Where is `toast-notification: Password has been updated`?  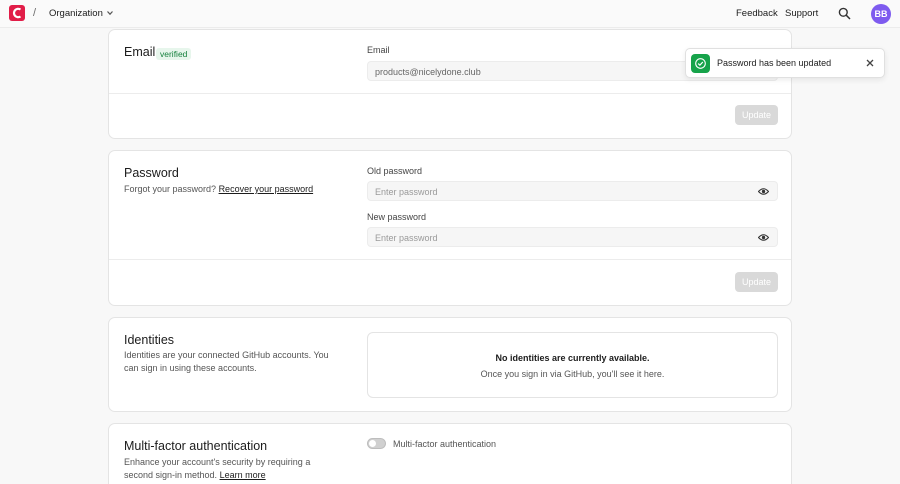
toast-notification: Password has been updated is located at coordinates (785, 63).